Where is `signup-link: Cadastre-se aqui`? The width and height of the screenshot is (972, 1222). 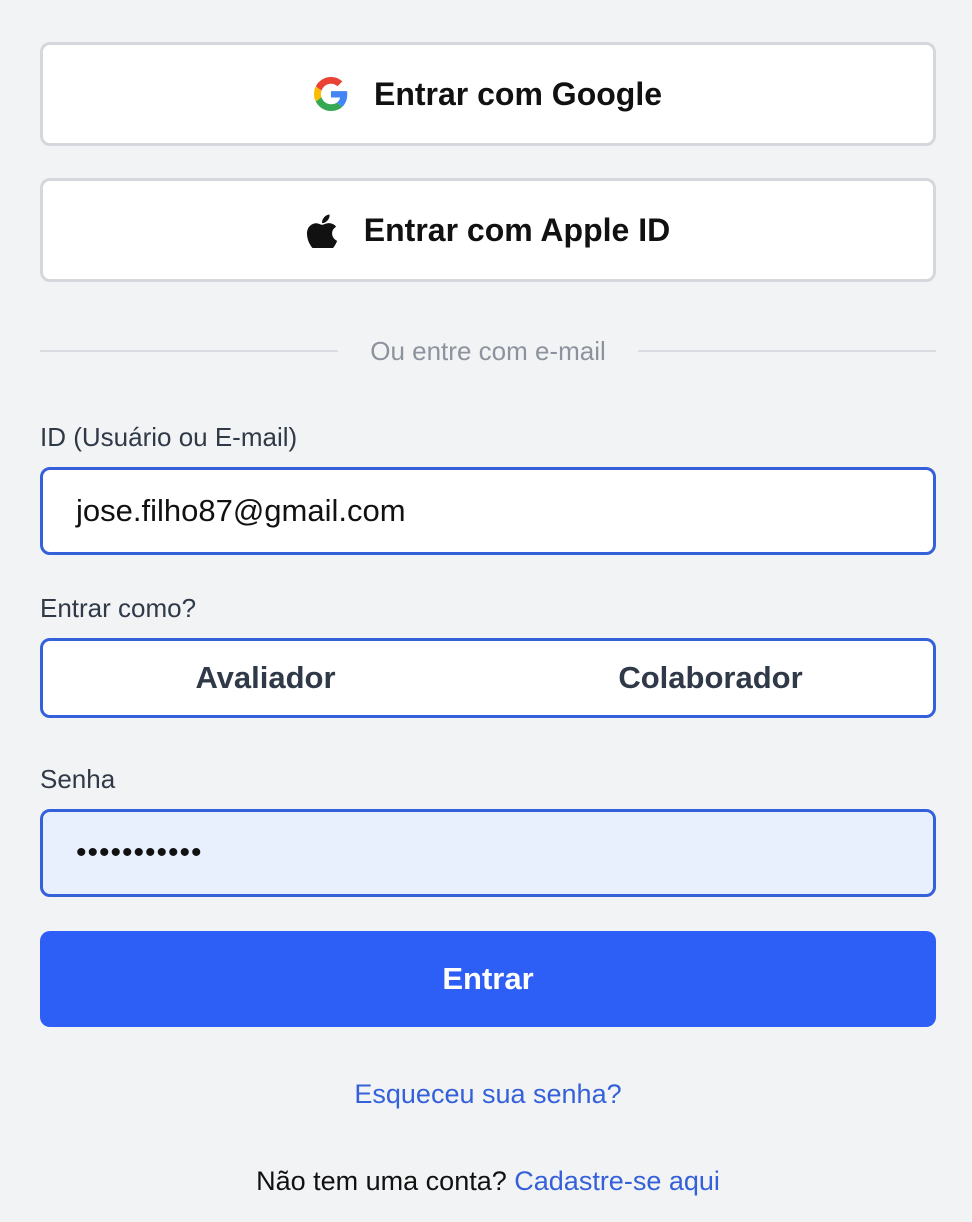
signup-link: Cadastre-se aqui is located at coordinates (617, 1181).